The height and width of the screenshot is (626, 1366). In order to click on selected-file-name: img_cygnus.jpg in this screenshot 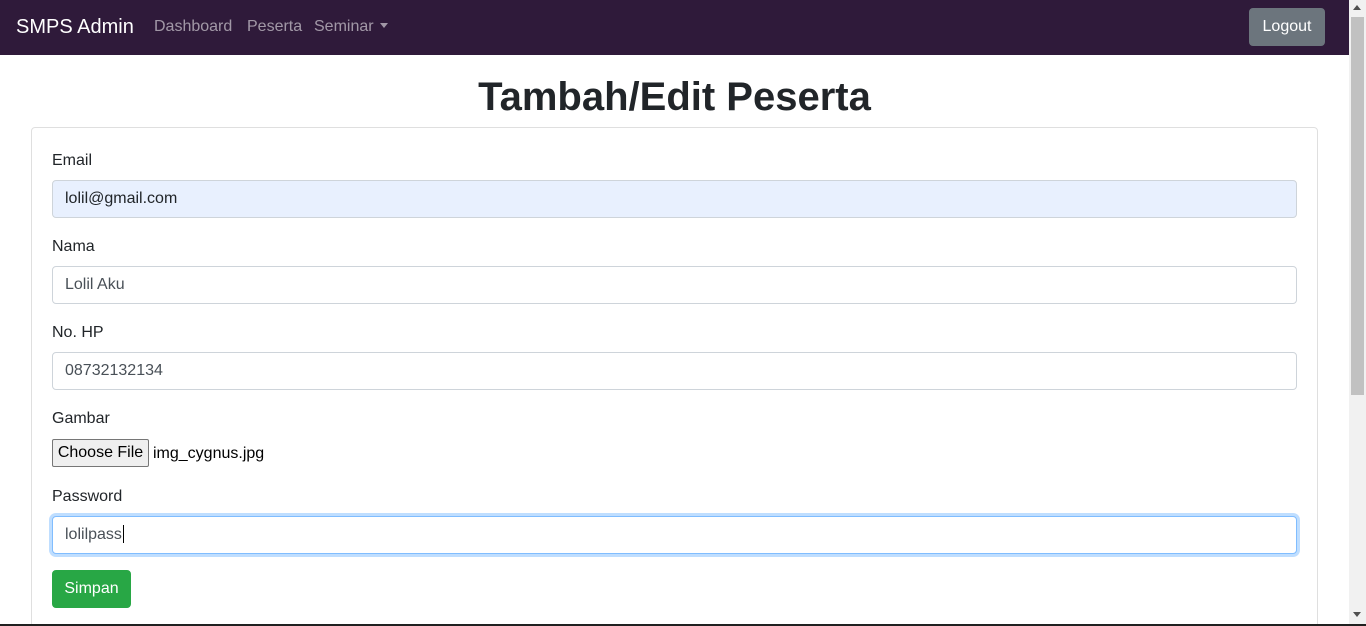, I will do `click(209, 453)`.